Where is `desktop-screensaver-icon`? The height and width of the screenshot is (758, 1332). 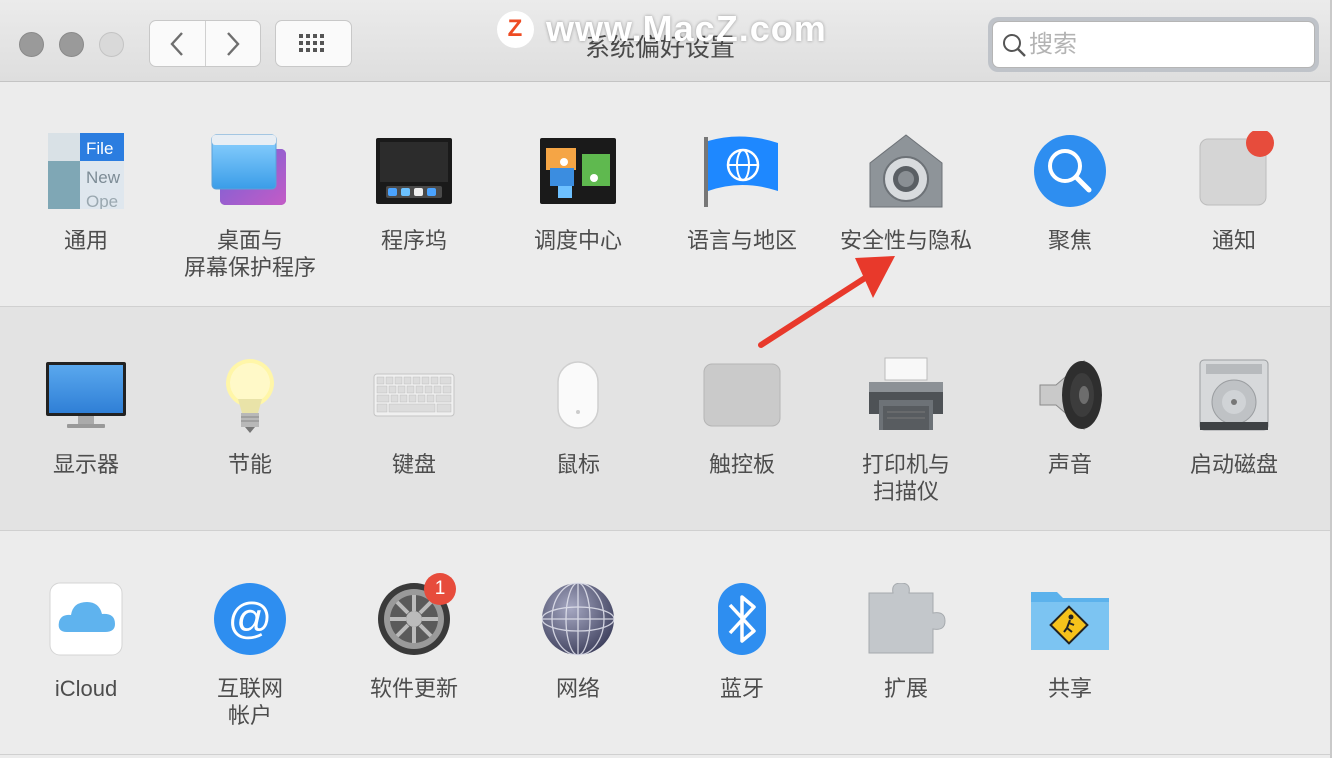
desktop-screensaver-icon is located at coordinates (250, 171).